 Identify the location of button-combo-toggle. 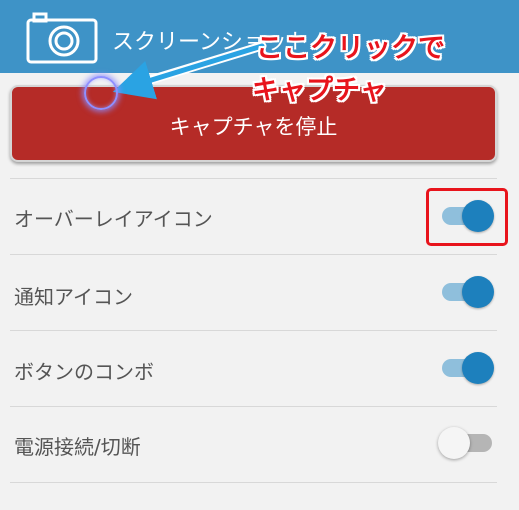
(469, 368).